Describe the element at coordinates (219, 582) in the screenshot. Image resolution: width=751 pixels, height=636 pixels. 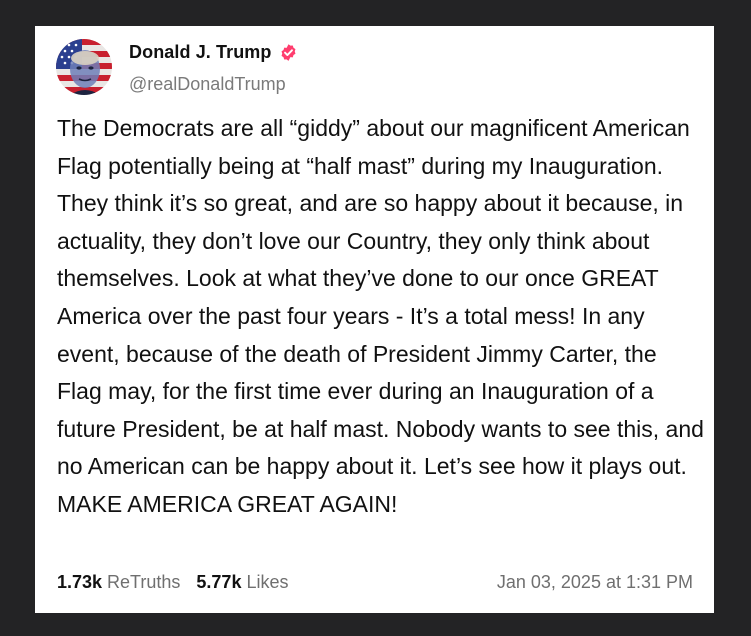
I see `likes-count: 5.77k` at that location.